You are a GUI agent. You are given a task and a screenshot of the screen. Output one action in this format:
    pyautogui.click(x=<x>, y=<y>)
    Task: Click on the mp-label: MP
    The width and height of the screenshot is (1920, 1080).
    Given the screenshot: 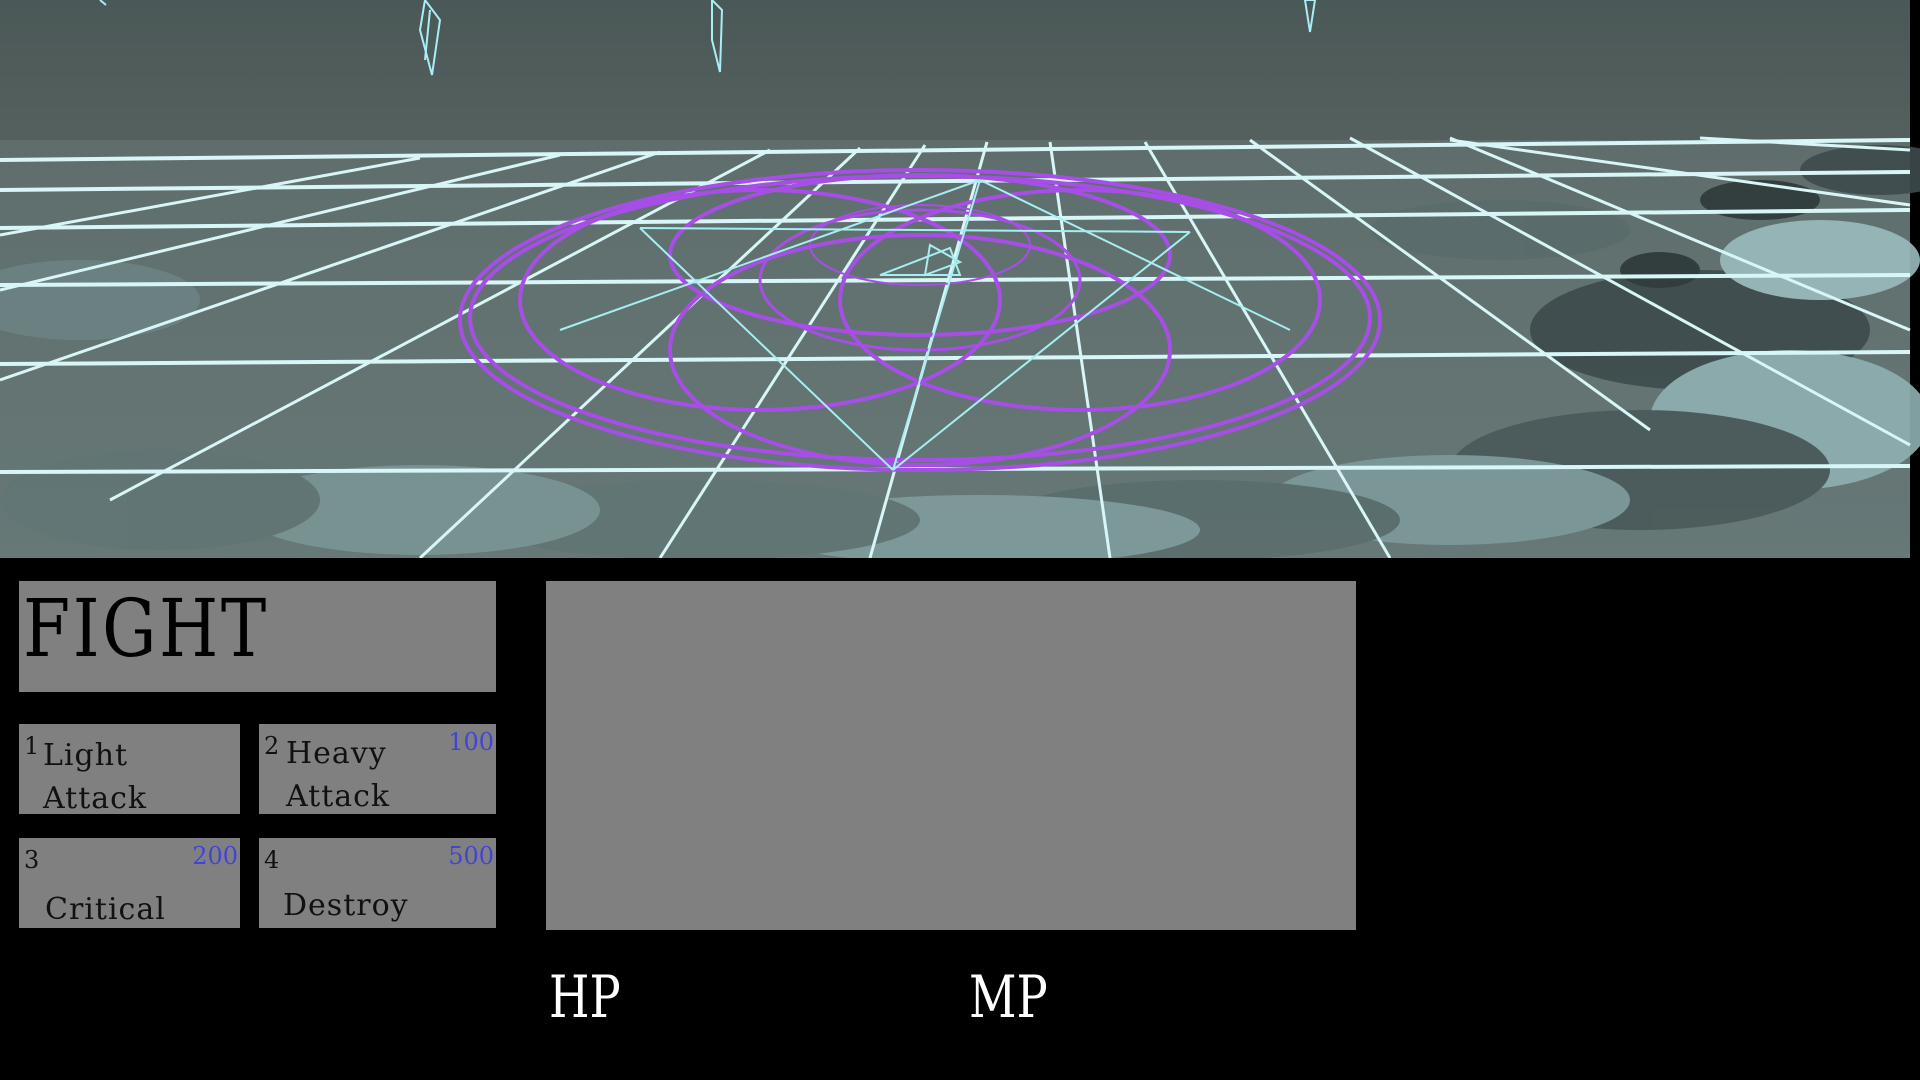 What is the action you would take?
    pyautogui.click(x=1008, y=997)
    